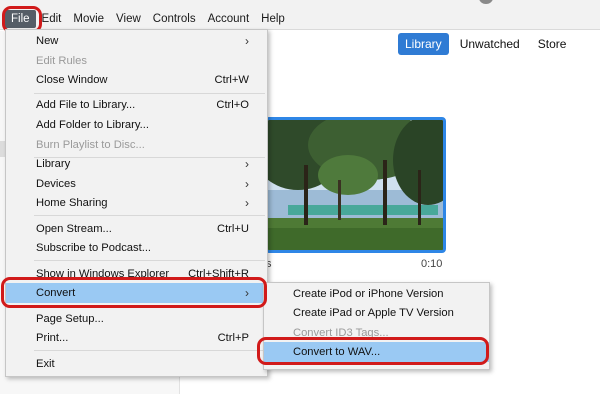  I want to click on menu-controls: Controls, so click(174, 19).